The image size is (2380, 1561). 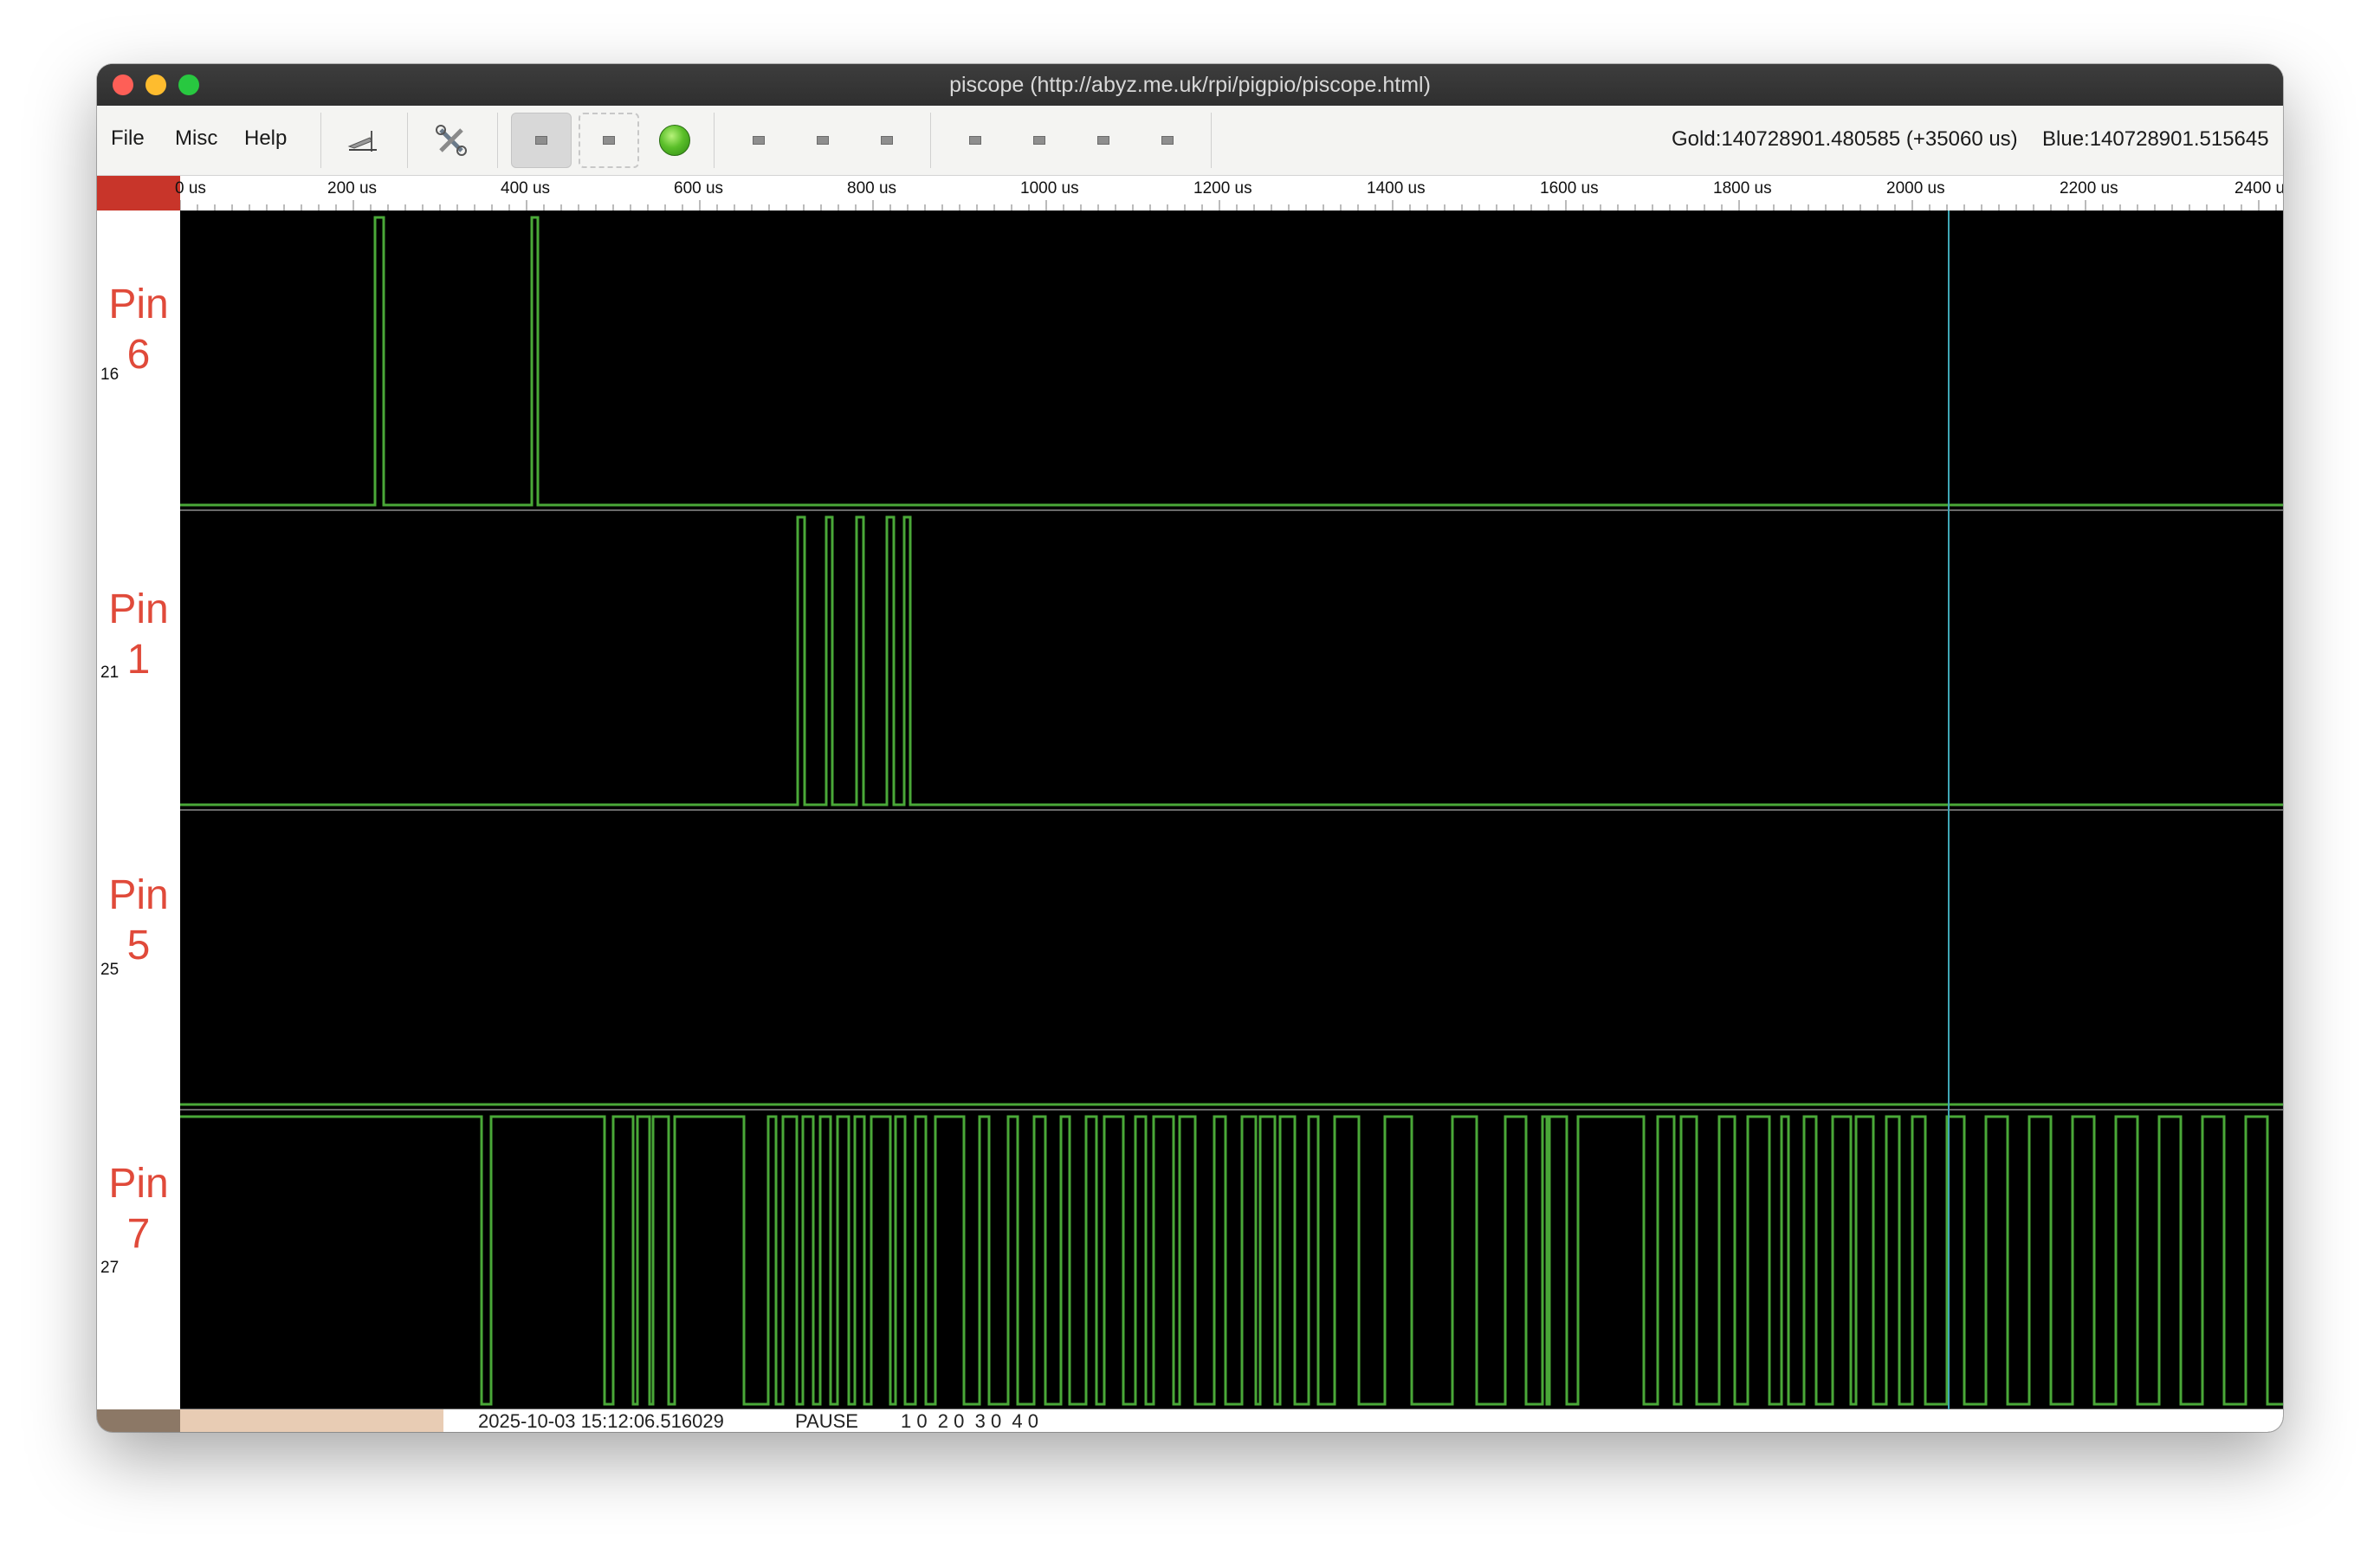 What do you see at coordinates (110, 673) in the screenshot?
I see `gpio-number: 21` at bounding box center [110, 673].